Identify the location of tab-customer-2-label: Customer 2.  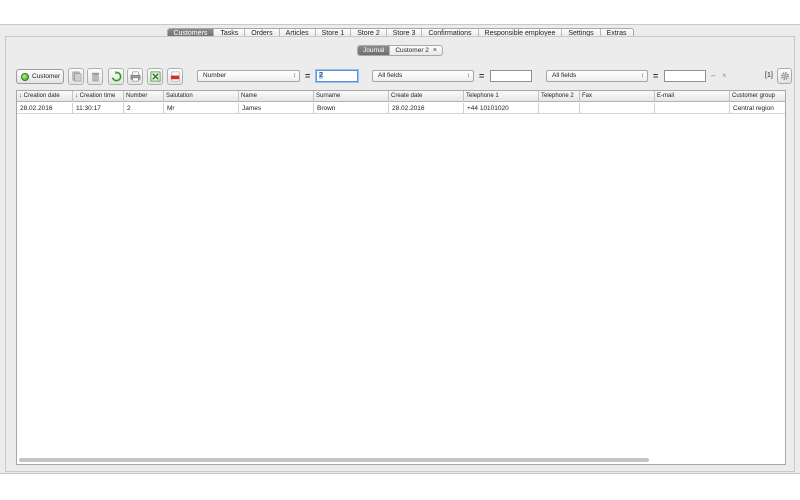
(412, 50).